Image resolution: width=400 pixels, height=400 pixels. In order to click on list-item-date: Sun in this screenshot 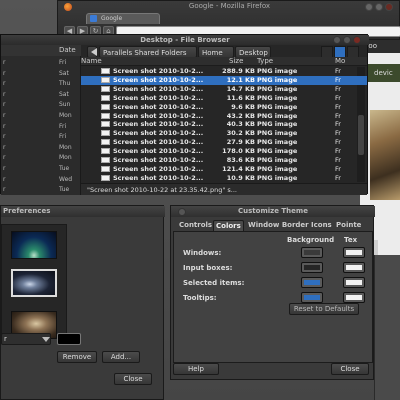, I will do `click(65, 105)`.